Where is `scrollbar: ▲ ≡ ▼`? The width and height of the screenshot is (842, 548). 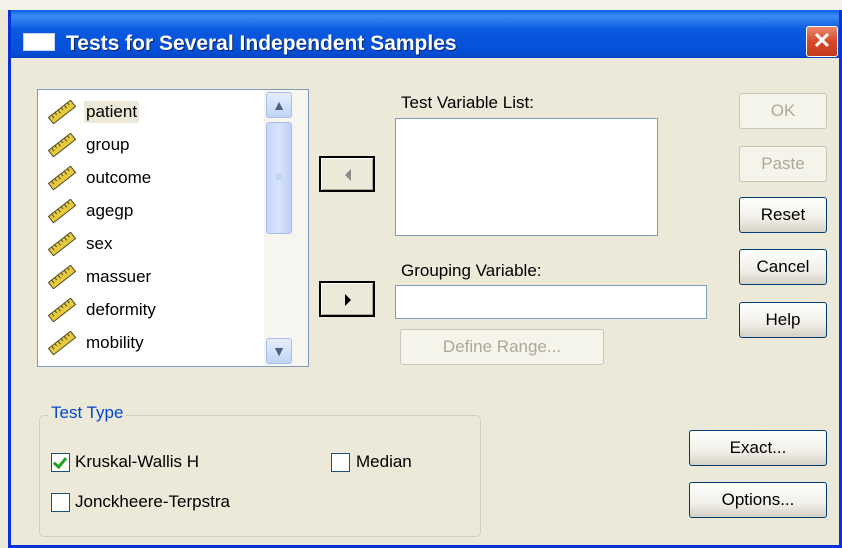
scrollbar: ▲ ≡ ▼ is located at coordinates (286, 228).